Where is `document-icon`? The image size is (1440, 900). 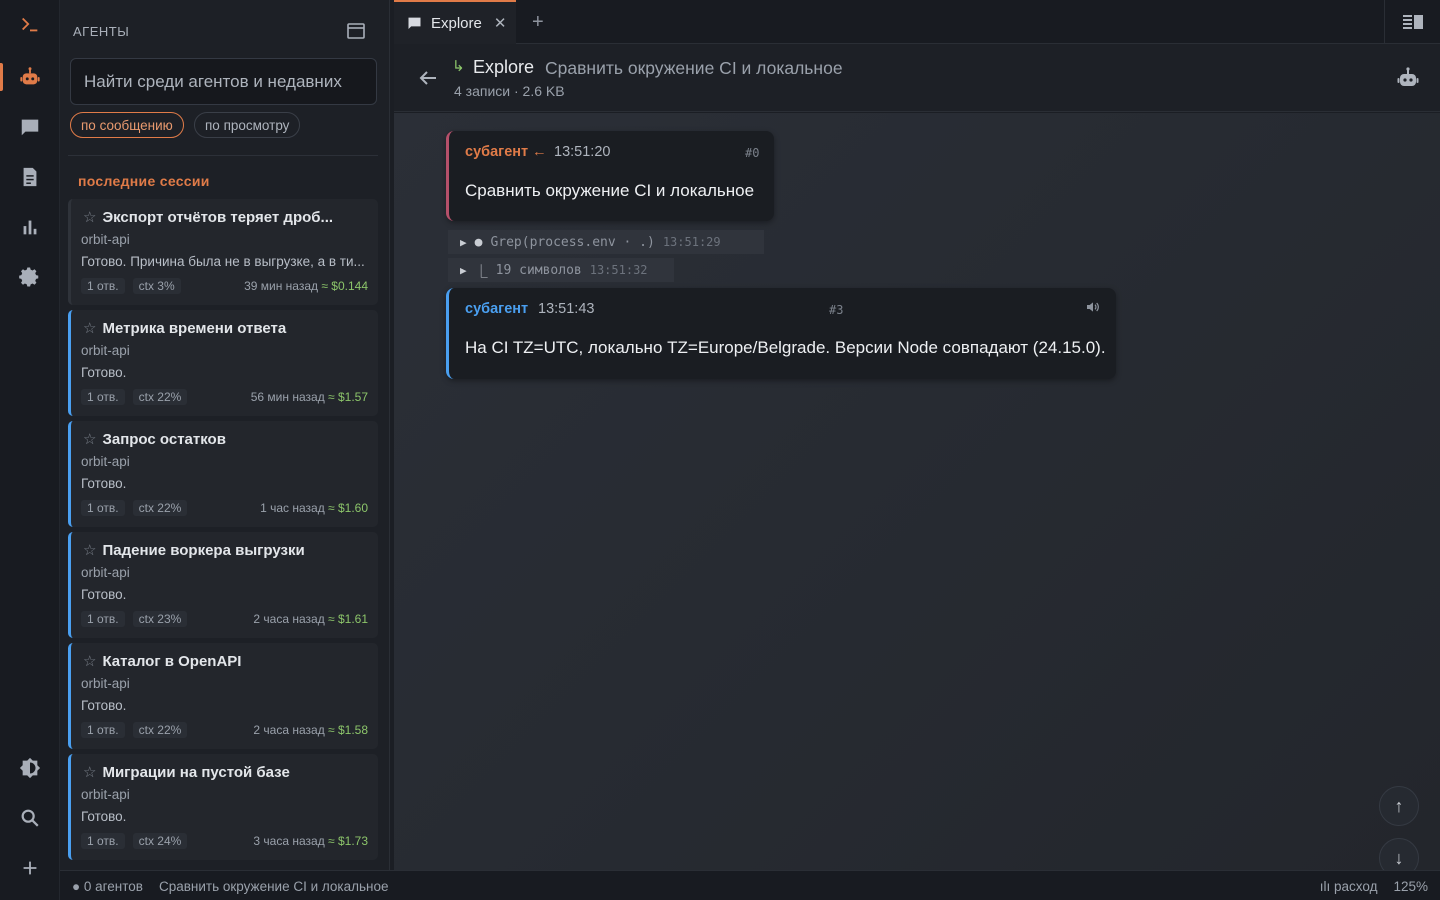 document-icon is located at coordinates (30, 177).